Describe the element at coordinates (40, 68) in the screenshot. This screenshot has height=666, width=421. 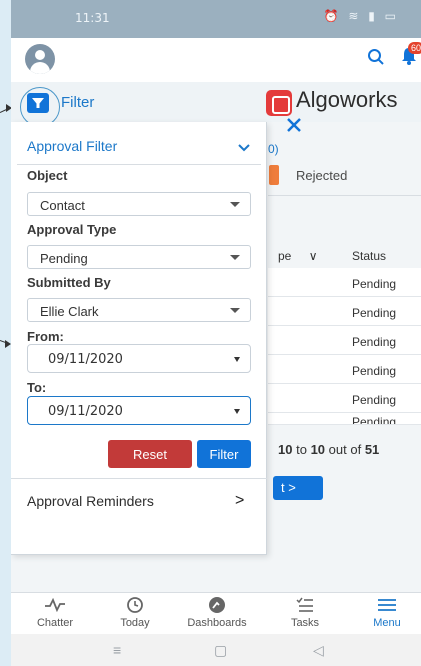
I see `avatar-body` at that location.